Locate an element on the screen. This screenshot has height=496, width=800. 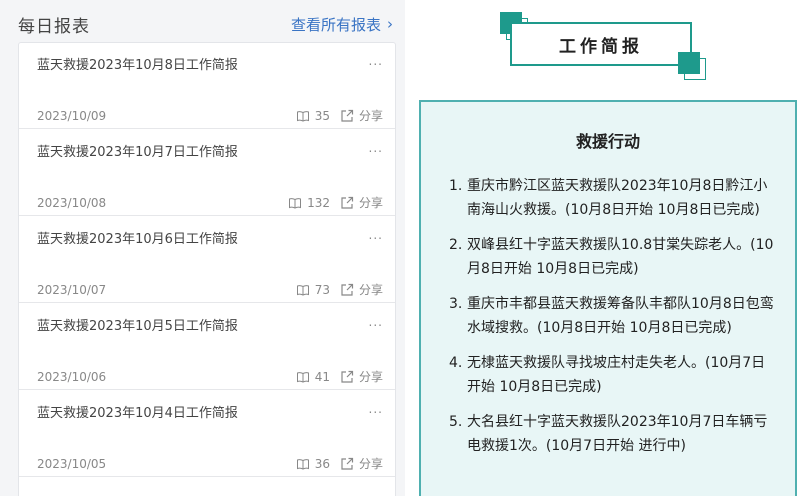
view-all-reports-link: 查看所有报表 › is located at coordinates (342, 24).